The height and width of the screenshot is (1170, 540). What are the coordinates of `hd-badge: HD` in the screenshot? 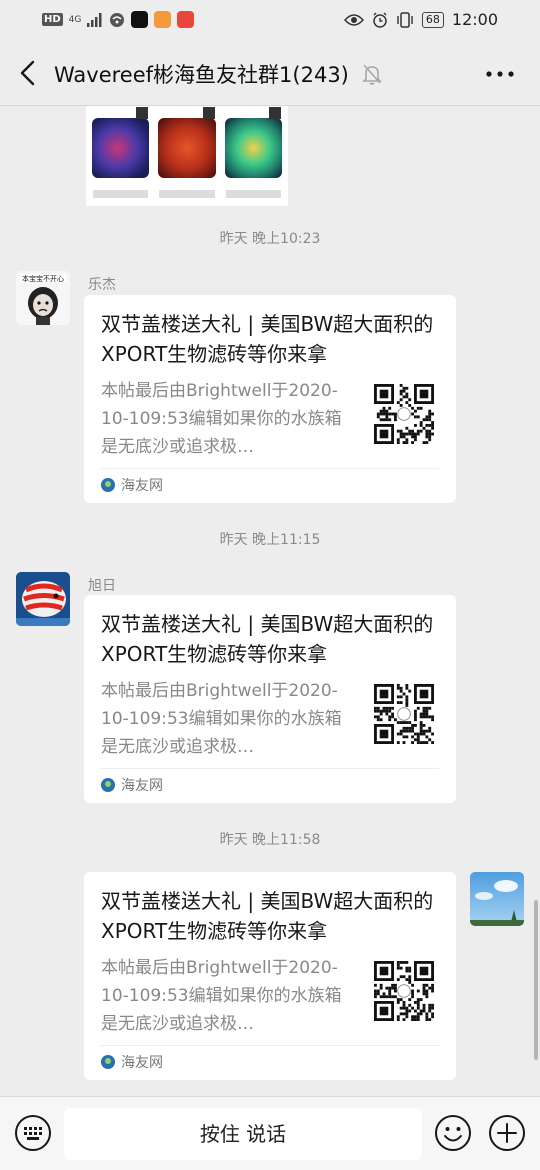 It's located at (52, 19).